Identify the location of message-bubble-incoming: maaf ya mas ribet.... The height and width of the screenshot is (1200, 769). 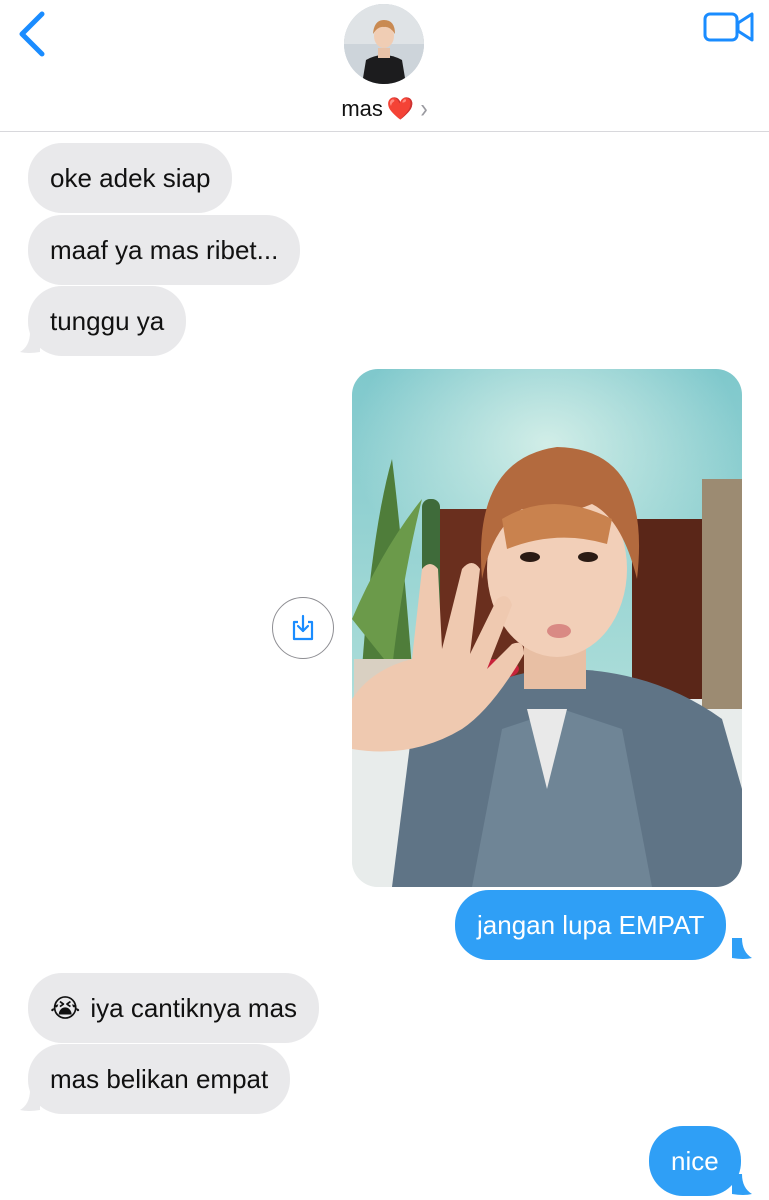
(164, 250).